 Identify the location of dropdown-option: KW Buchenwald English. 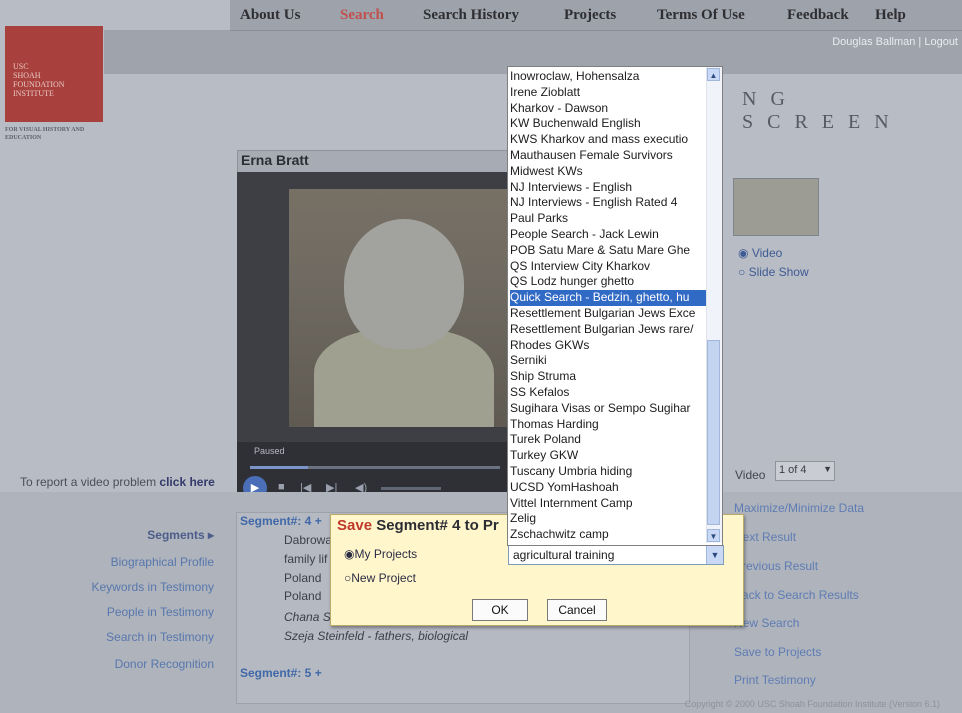
(608, 124).